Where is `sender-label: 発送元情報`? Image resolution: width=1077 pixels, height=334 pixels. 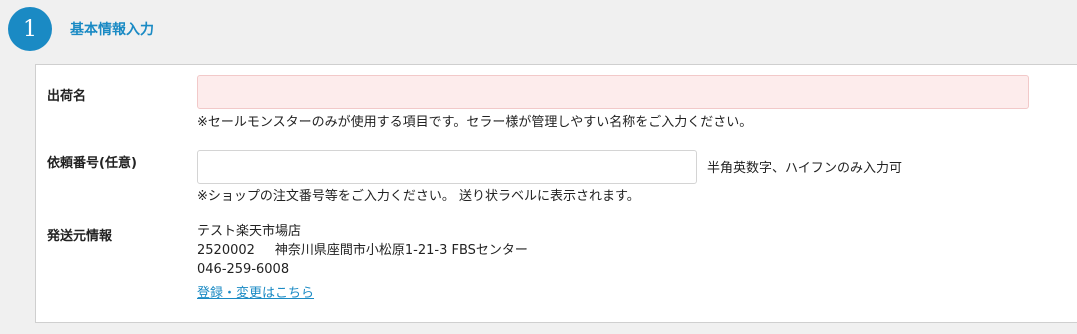
sender-label: 発送元情報 is located at coordinates (80, 236).